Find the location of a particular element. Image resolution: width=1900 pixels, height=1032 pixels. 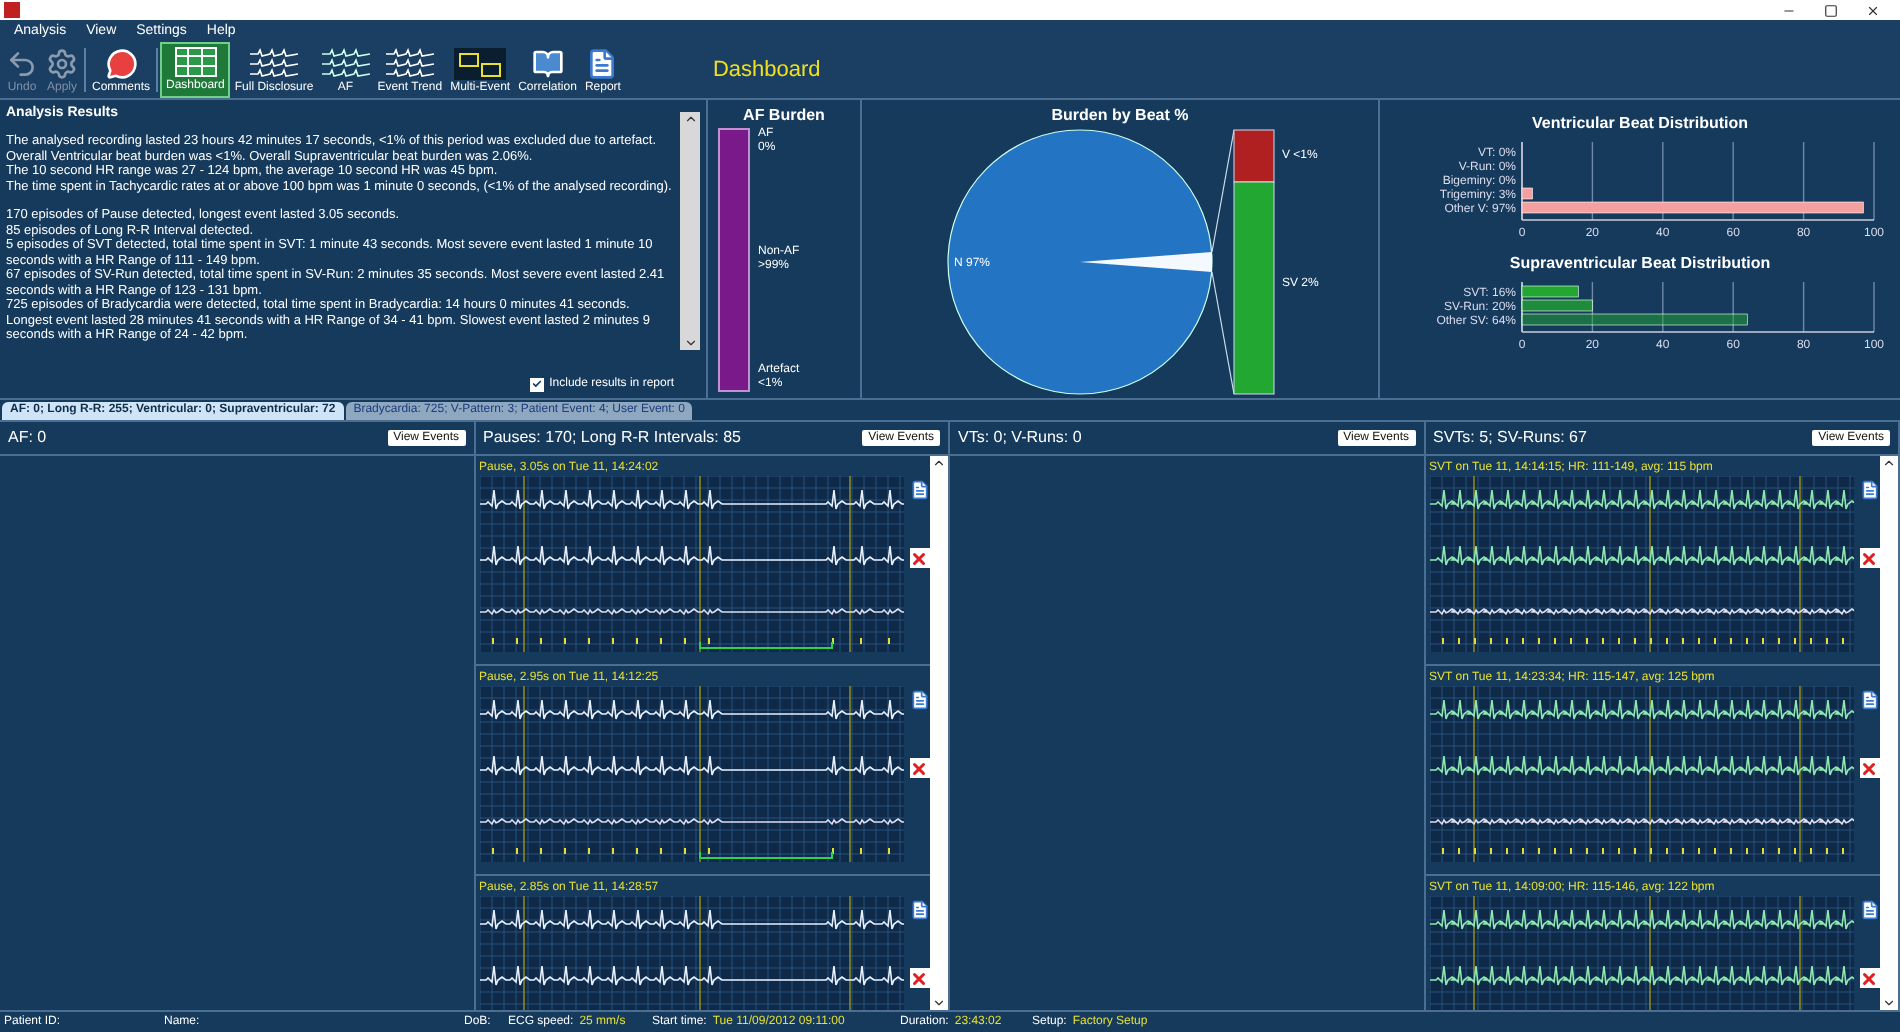

panel-title: SVTs: 5; SV-Runs: 67 is located at coordinates (1510, 438).